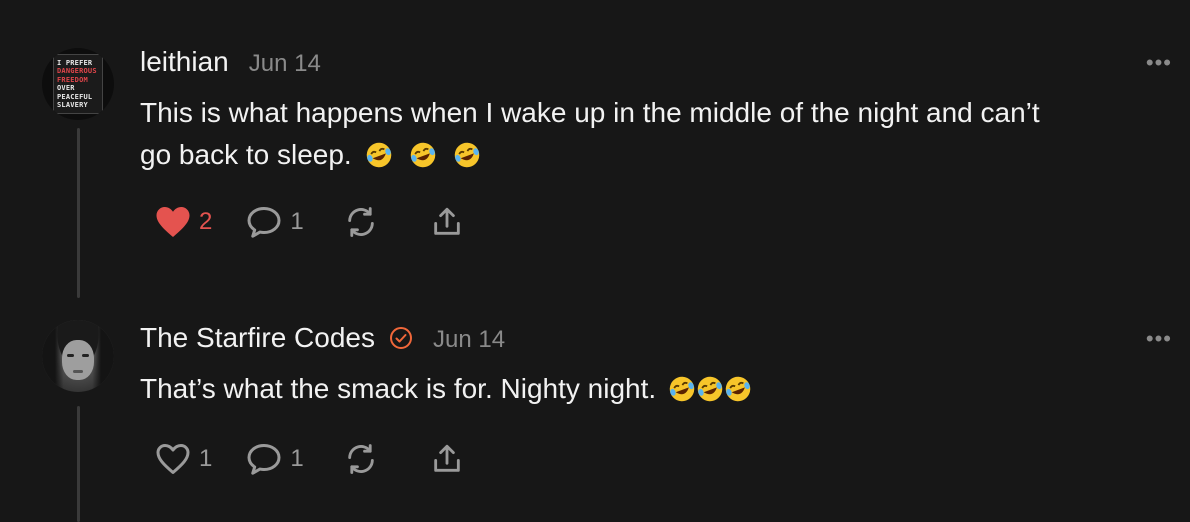 The height and width of the screenshot is (522, 1190). Describe the element at coordinates (75, 96) in the screenshot. I see `avatar-text: PEACEFUL` at that location.